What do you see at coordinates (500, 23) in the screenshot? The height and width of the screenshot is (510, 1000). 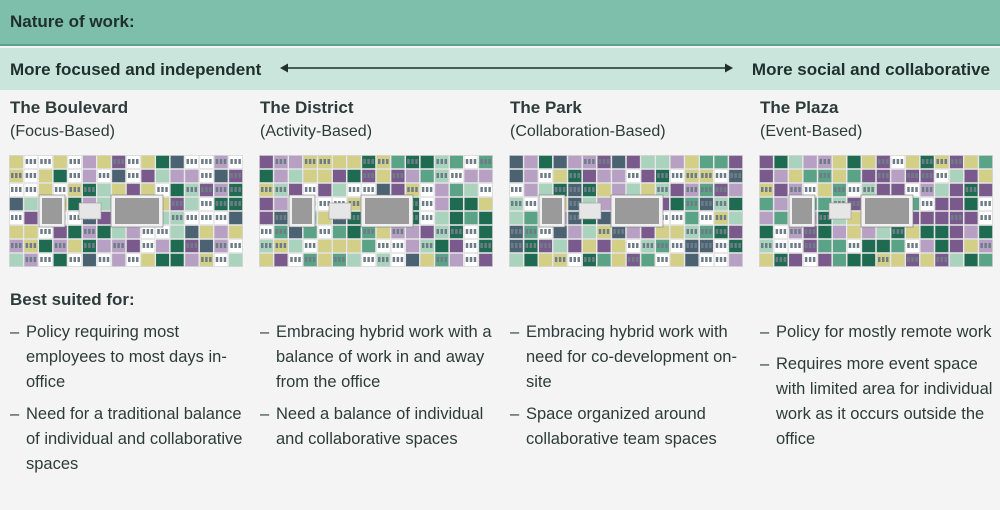 I see `header-bar: Nature of work:` at bounding box center [500, 23].